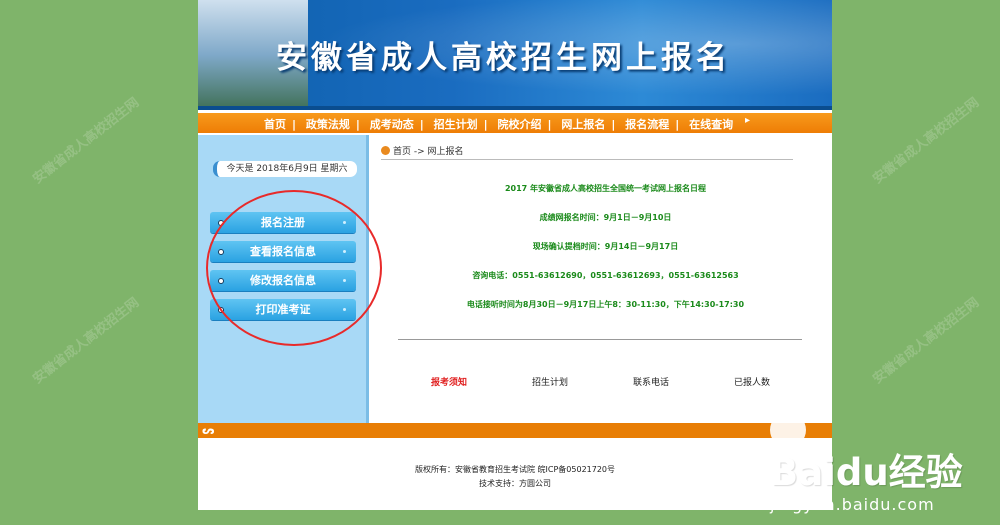 The width and height of the screenshot is (1000, 525). Describe the element at coordinates (515, 430) in the screenshot. I see `footer-bar: ᔕ` at that location.